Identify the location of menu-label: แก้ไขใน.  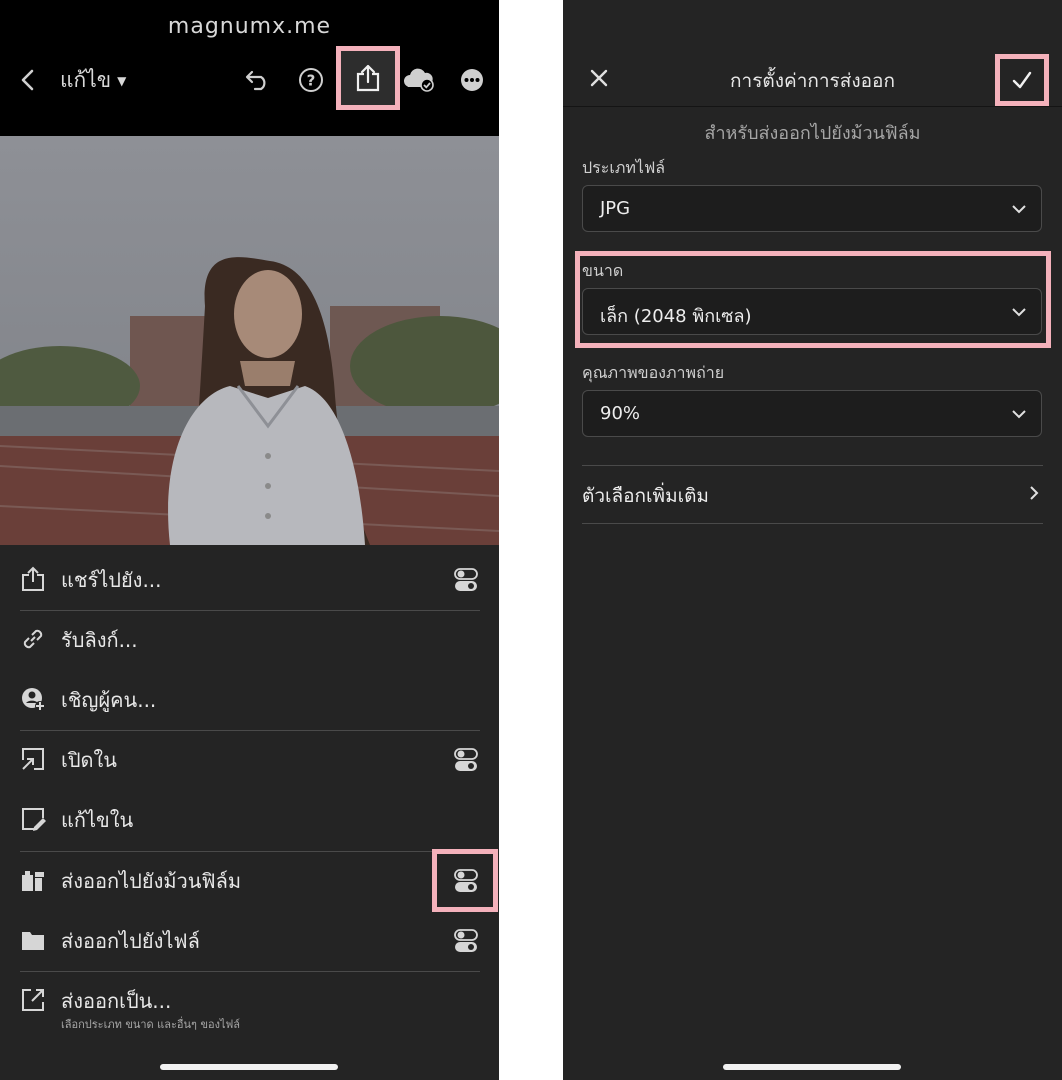
(97, 820).